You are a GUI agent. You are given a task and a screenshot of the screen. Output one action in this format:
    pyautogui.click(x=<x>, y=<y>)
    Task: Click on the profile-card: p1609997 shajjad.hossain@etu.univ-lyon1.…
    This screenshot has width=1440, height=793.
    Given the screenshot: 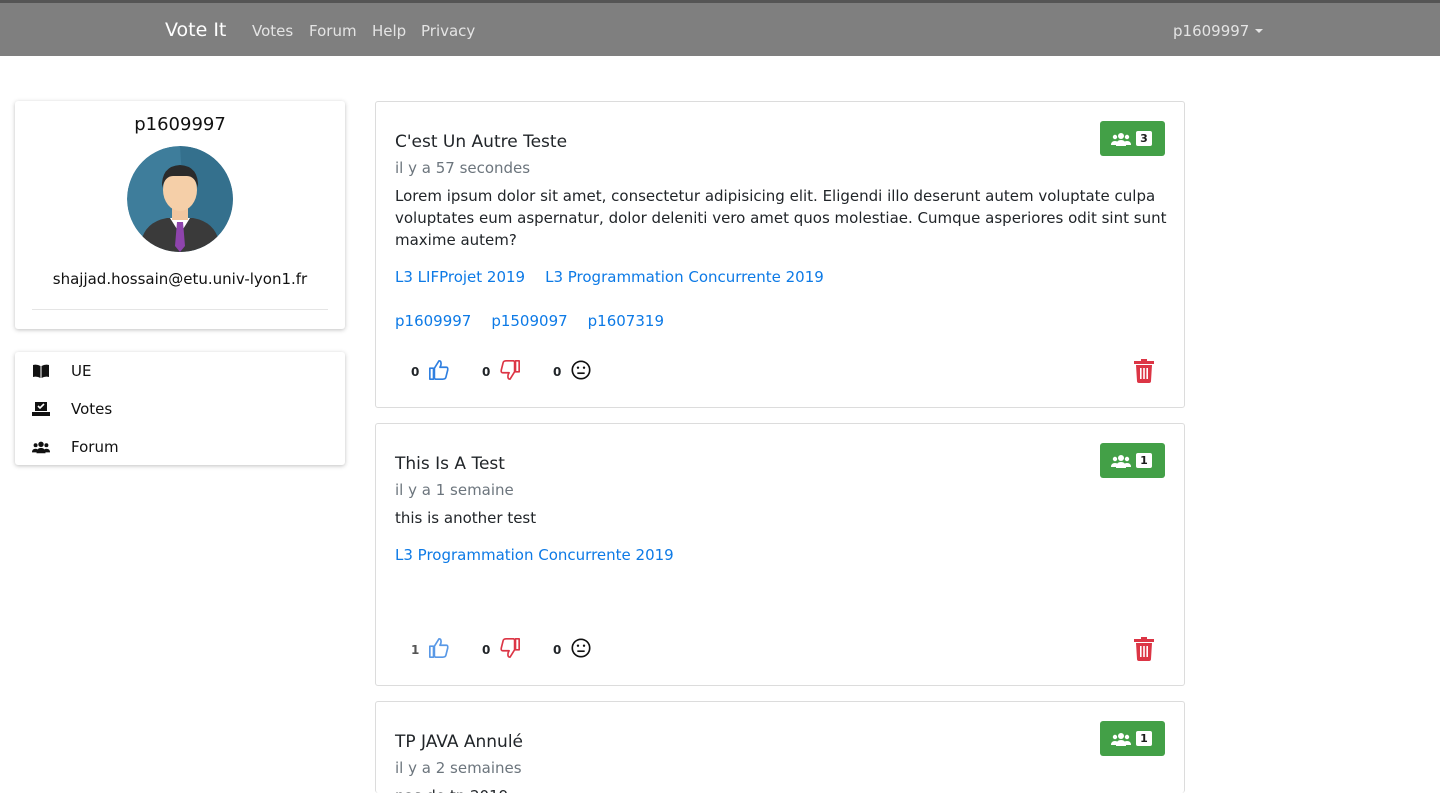 What is the action you would take?
    pyautogui.click(x=180, y=215)
    